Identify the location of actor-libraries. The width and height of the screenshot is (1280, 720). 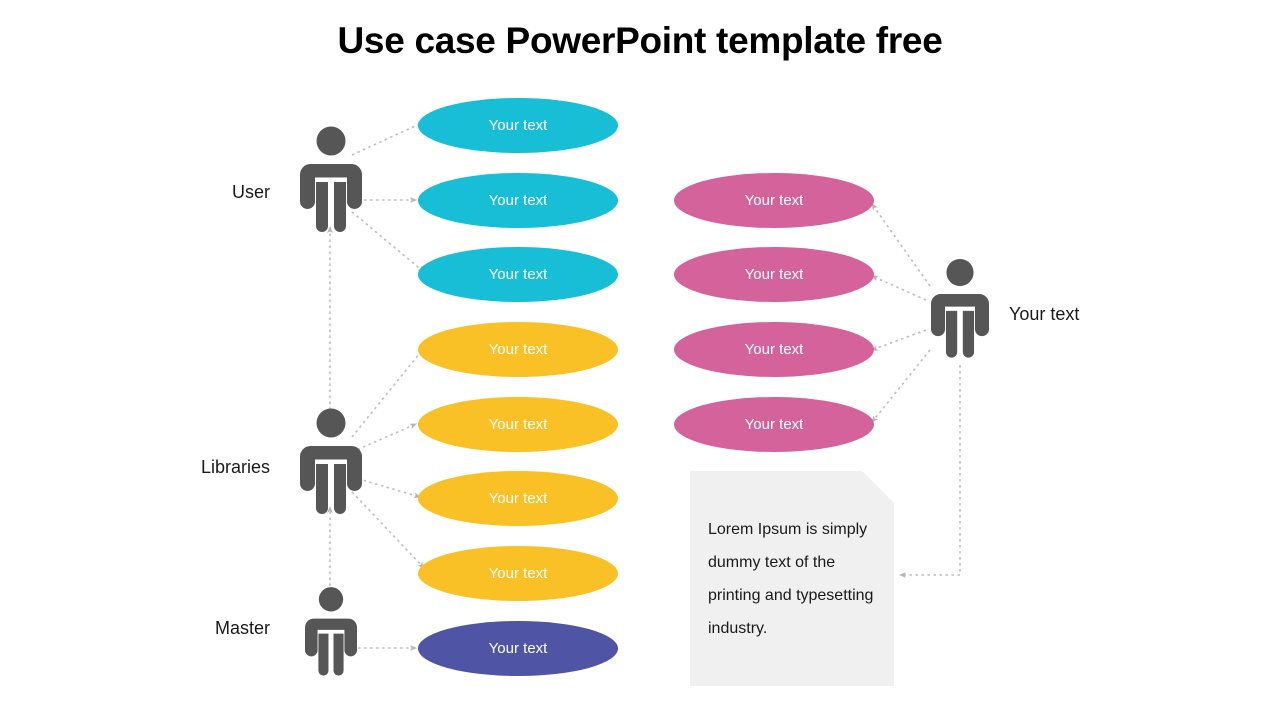
(331, 462).